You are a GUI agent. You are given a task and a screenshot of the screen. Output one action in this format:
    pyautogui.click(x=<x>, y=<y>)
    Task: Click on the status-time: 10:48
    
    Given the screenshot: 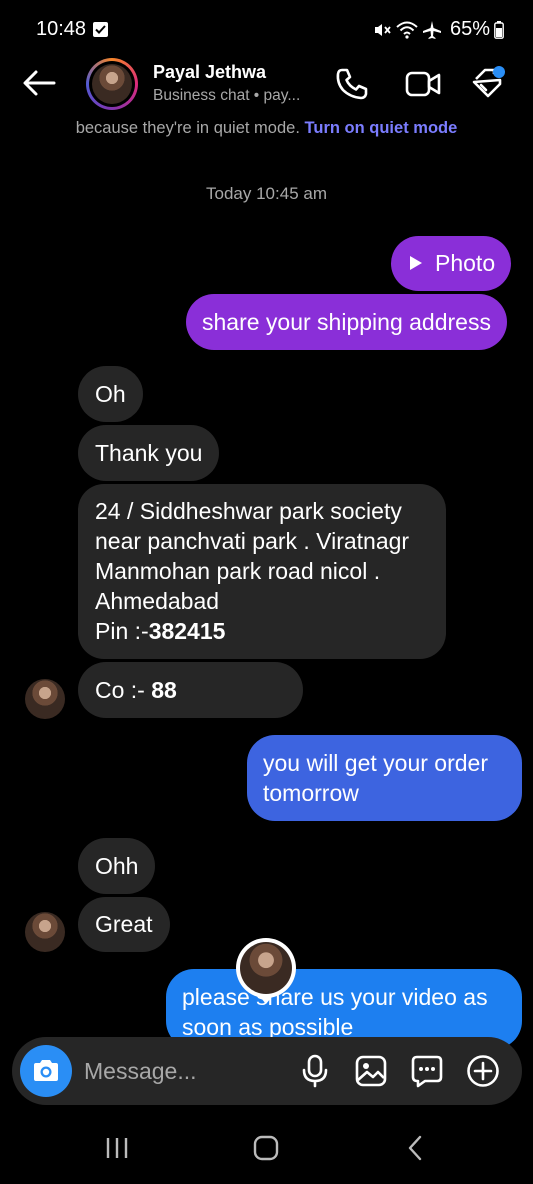 What is the action you would take?
    pyautogui.click(x=61, y=29)
    